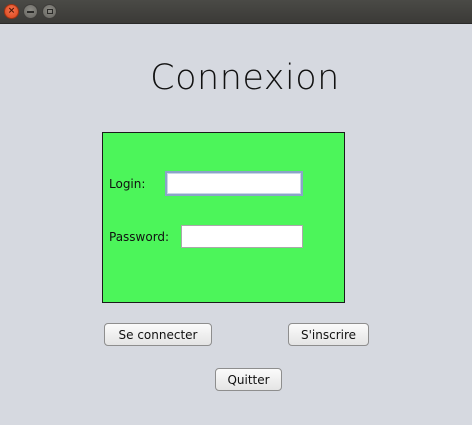  Describe the element at coordinates (242, 236) in the screenshot. I see `password-input` at that location.